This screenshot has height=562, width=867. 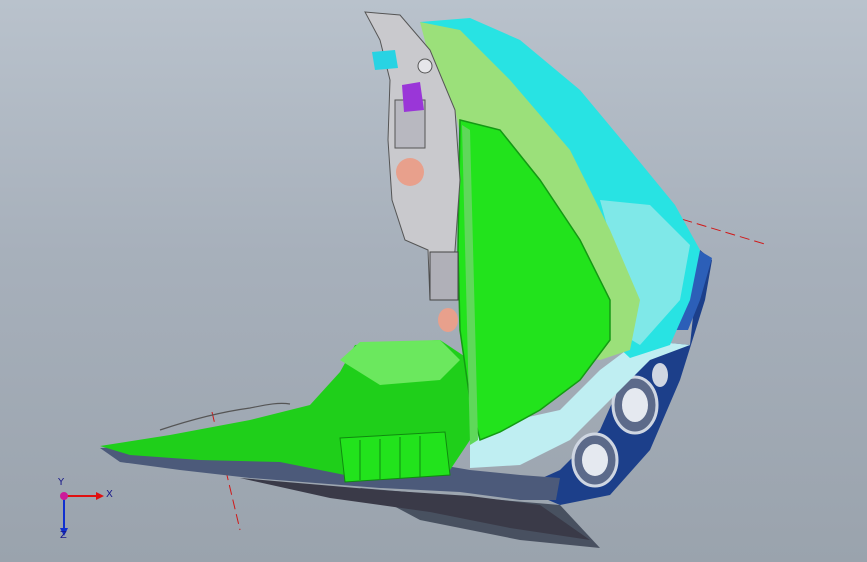 What do you see at coordinates (64, 496) in the screenshot?
I see `triad-origin` at bounding box center [64, 496].